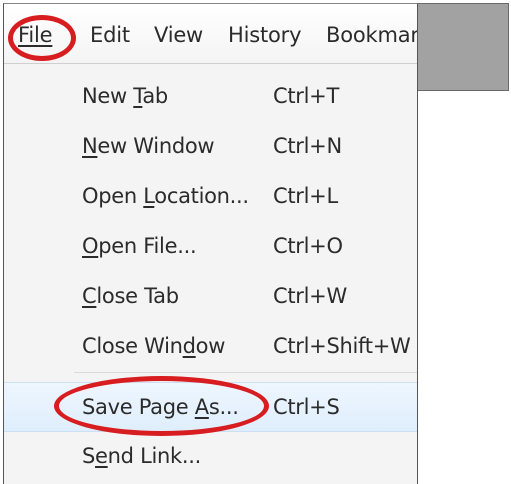  What do you see at coordinates (308, 246) in the screenshot?
I see `menu-item-shortcut: Ctrl+O` at bounding box center [308, 246].